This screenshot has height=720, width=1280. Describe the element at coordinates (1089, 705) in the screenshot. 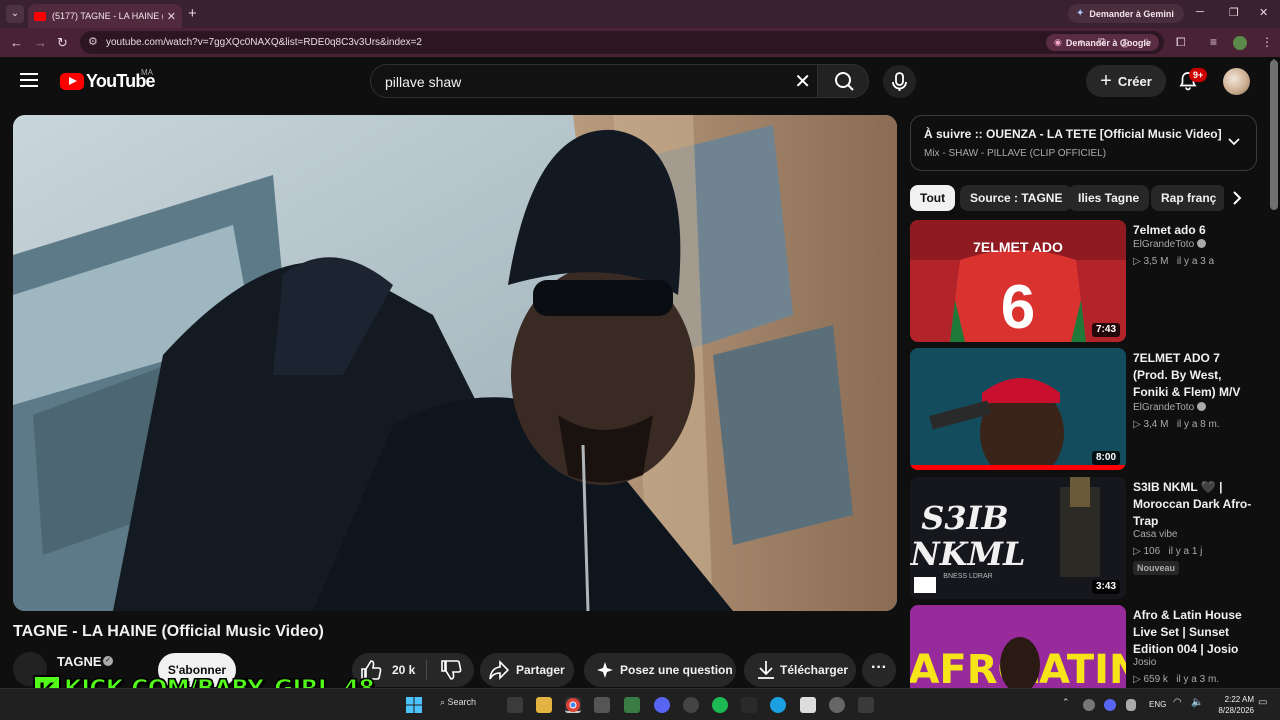

I see `tray-app-icon` at that location.